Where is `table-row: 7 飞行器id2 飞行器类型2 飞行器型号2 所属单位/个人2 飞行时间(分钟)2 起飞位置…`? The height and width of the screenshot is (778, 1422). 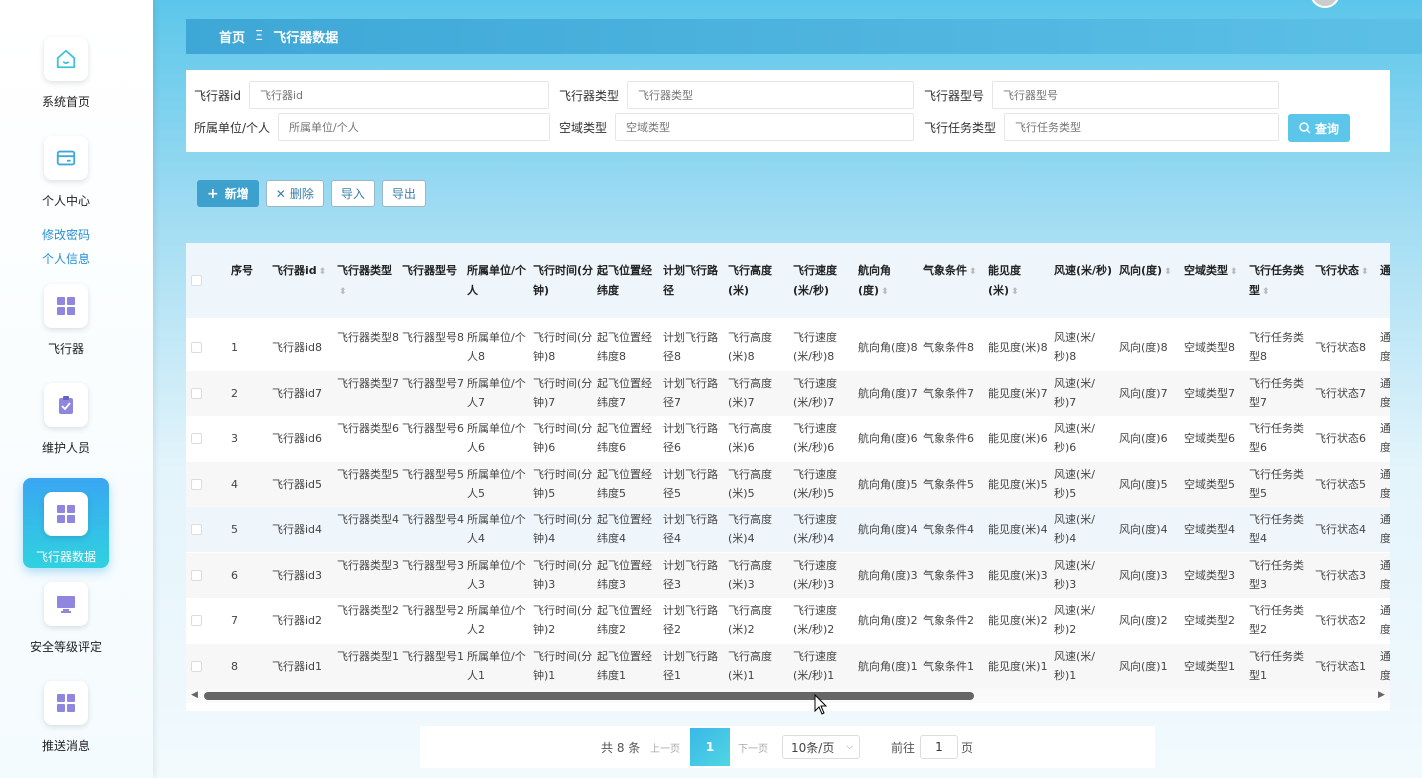
table-row: 7 飞行器id2 飞行器类型2 飞行器型号2 所属单位/个人2 飞行时间(分钟)2 起飞位置… is located at coordinates (788, 620).